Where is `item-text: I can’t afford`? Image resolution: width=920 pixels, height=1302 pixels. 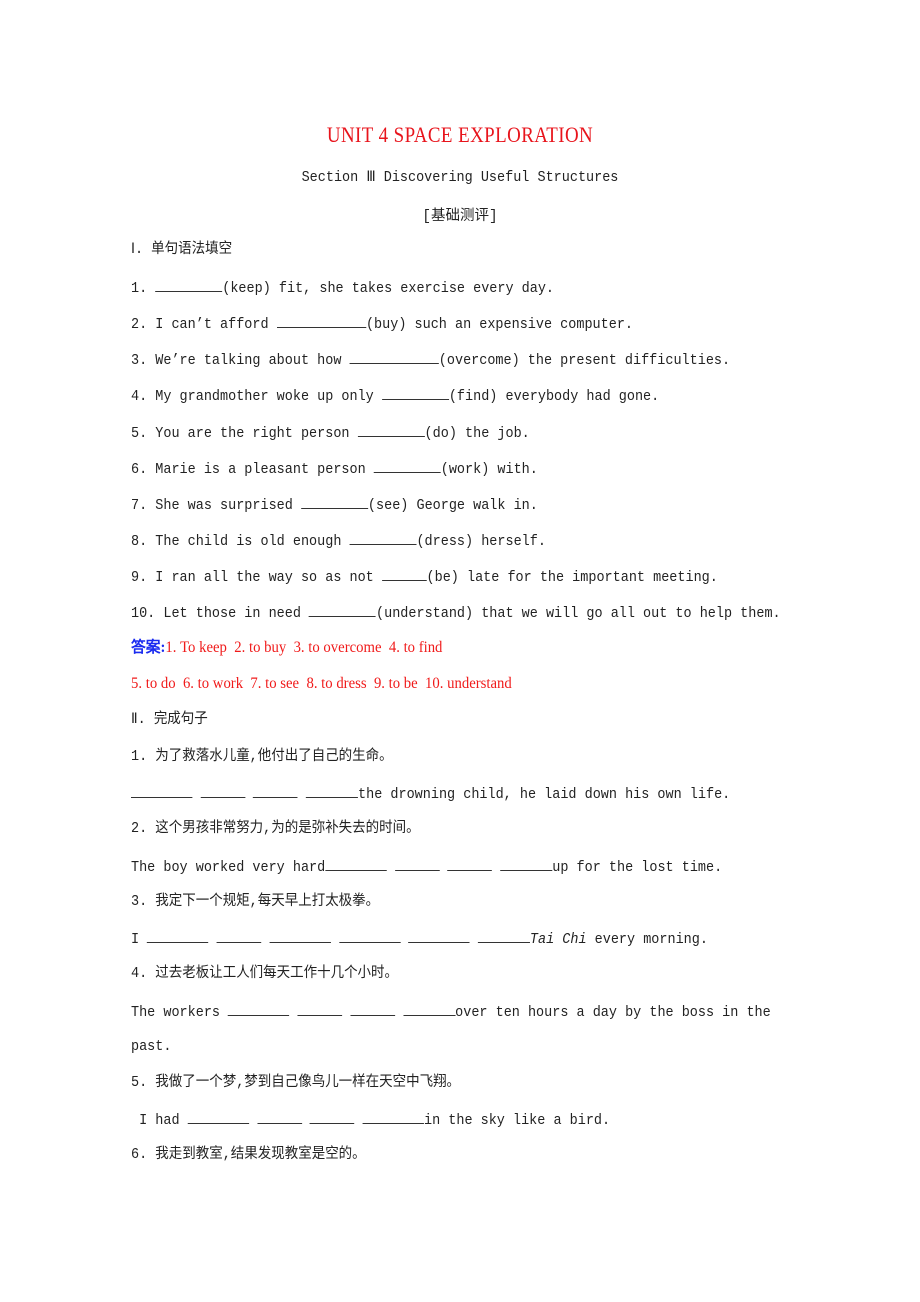
item-text: I can’t afford is located at coordinates (212, 325).